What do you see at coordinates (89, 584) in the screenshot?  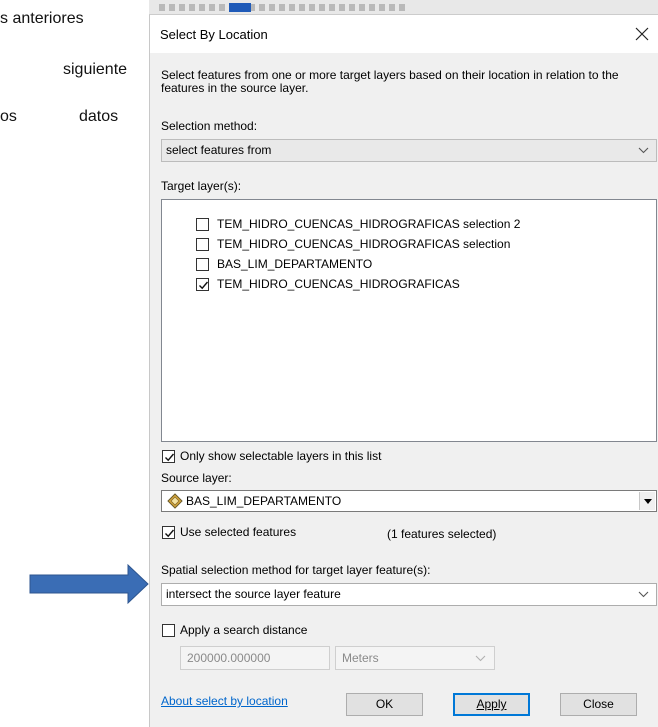 I see `pointer-arrow-icon` at bounding box center [89, 584].